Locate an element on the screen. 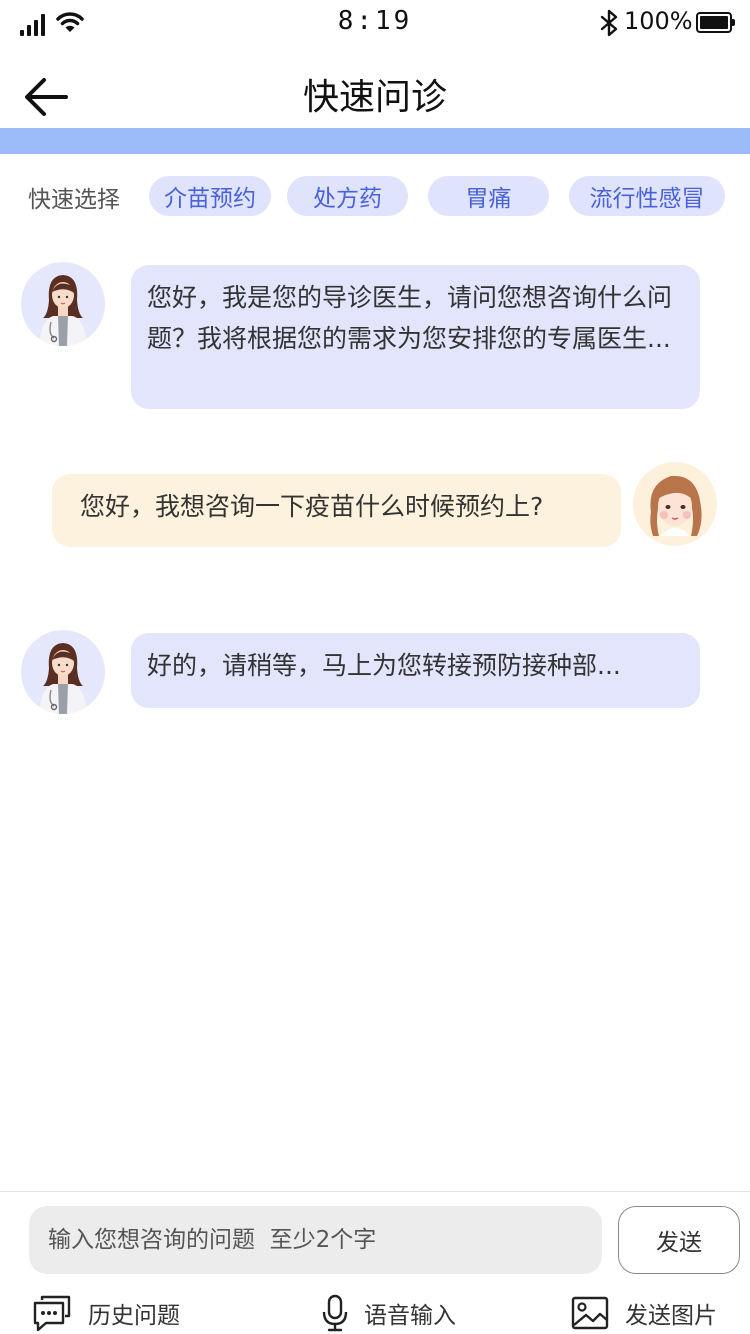  quick-select-row: 快速选择 介苗预约 处方药 胃痛 流行性感冒 is located at coordinates (375, 196).